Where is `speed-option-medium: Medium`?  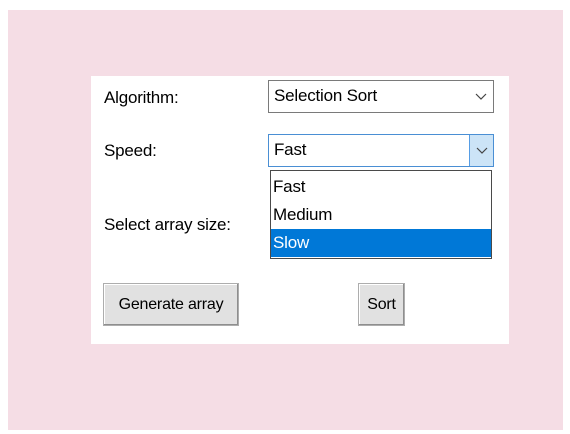 speed-option-medium: Medium is located at coordinates (381, 215).